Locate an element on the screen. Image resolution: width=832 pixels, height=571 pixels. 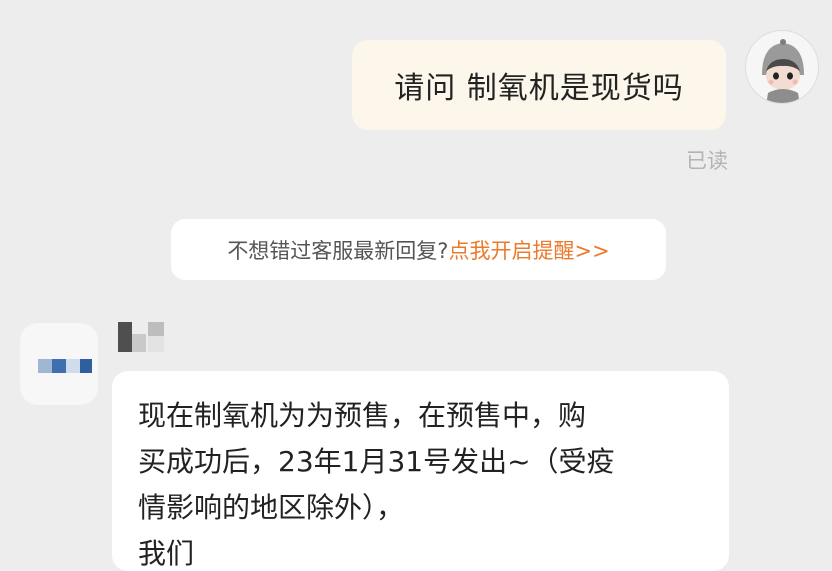
cartoon-character-icon is located at coordinates (783, 71).